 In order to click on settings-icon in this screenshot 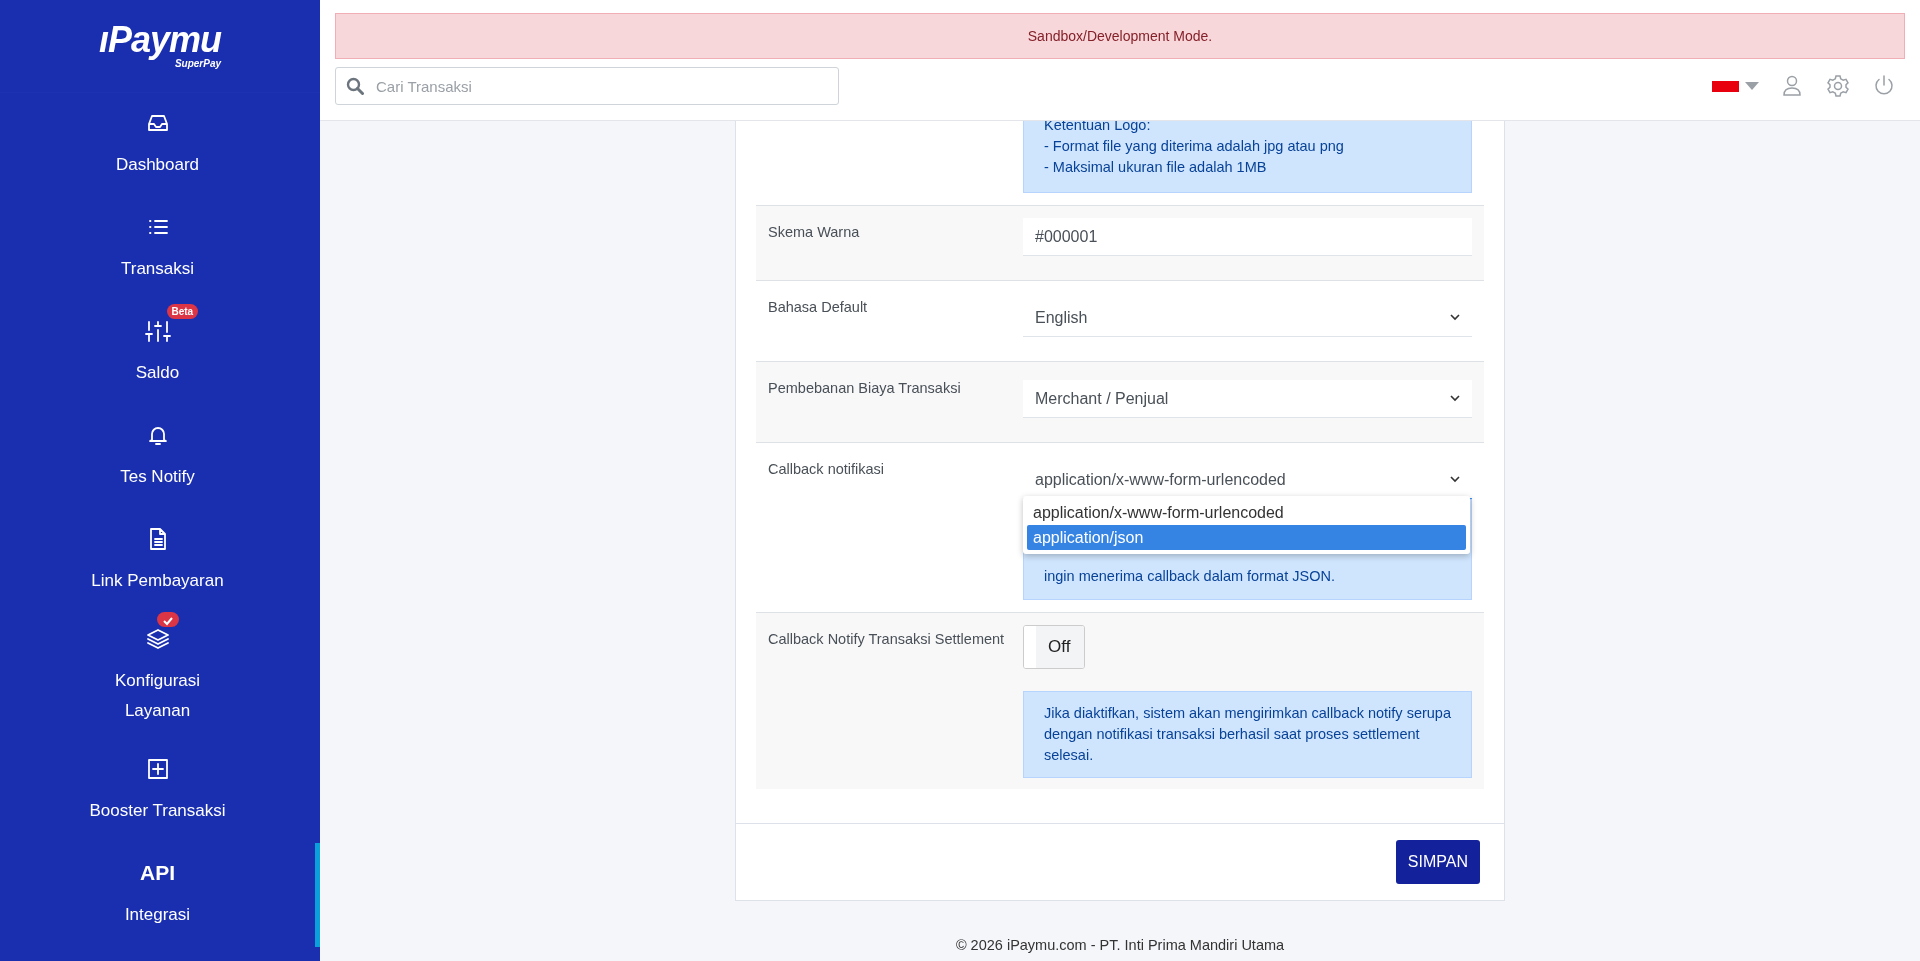, I will do `click(1838, 86)`.